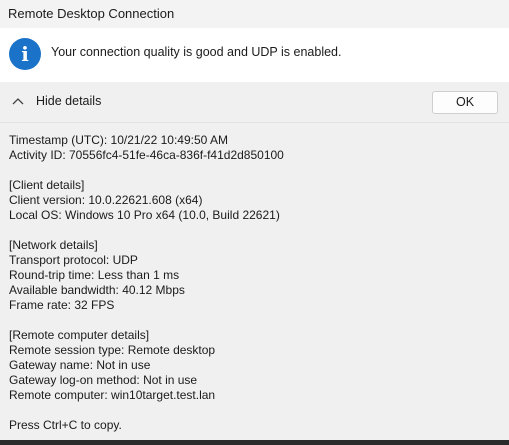 The image size is (509, 445). I want to click on remote-details-header: [Remote computer details], so click(79, 335).